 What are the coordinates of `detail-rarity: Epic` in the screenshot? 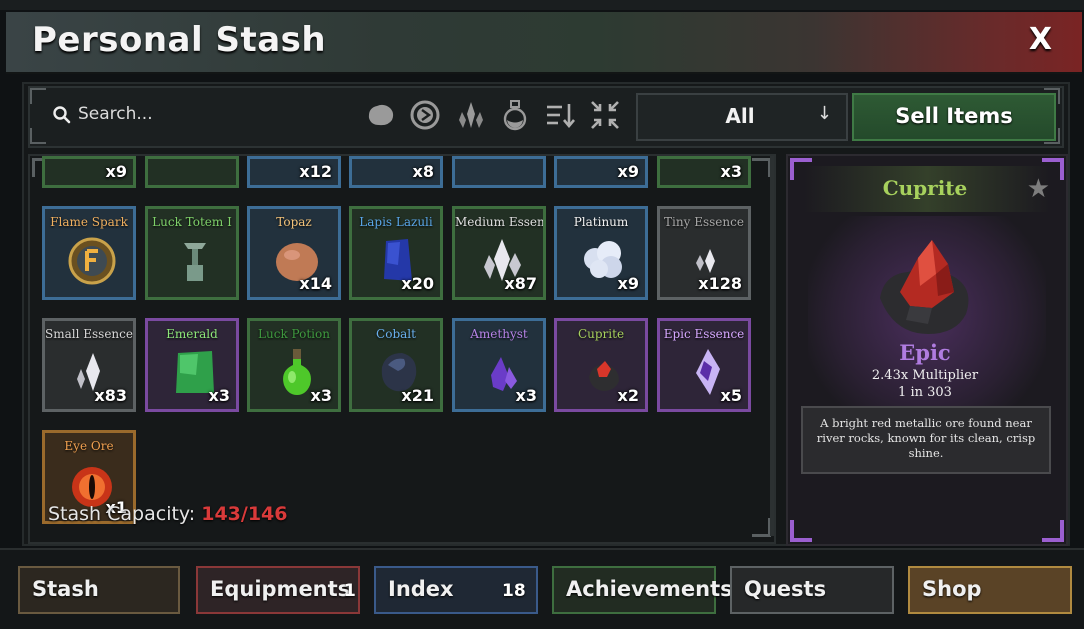 It's located at (925, 352).